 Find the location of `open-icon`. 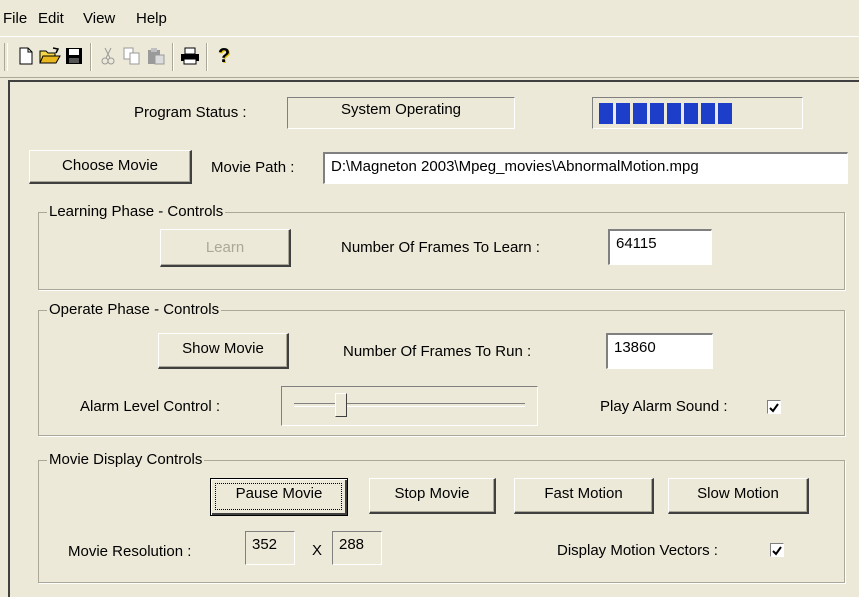

open-icon is located at coordinates (50, 55).